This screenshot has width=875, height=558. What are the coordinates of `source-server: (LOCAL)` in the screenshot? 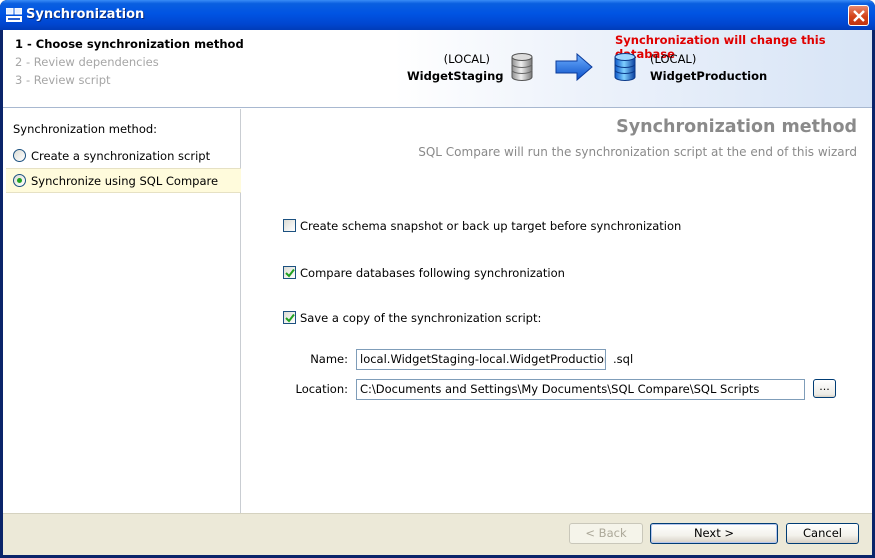 It's located at (466, 59).